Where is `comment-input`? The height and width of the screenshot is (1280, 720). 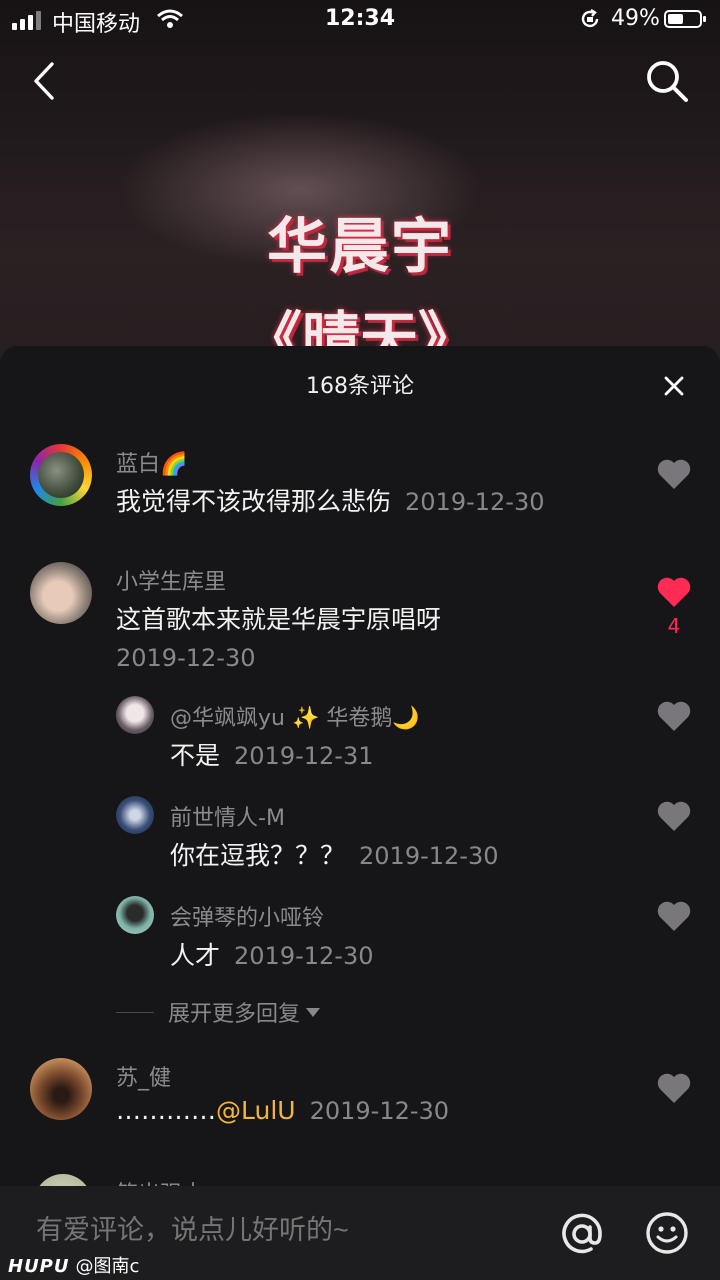 comment-input is located at coordinates (276, 1230).